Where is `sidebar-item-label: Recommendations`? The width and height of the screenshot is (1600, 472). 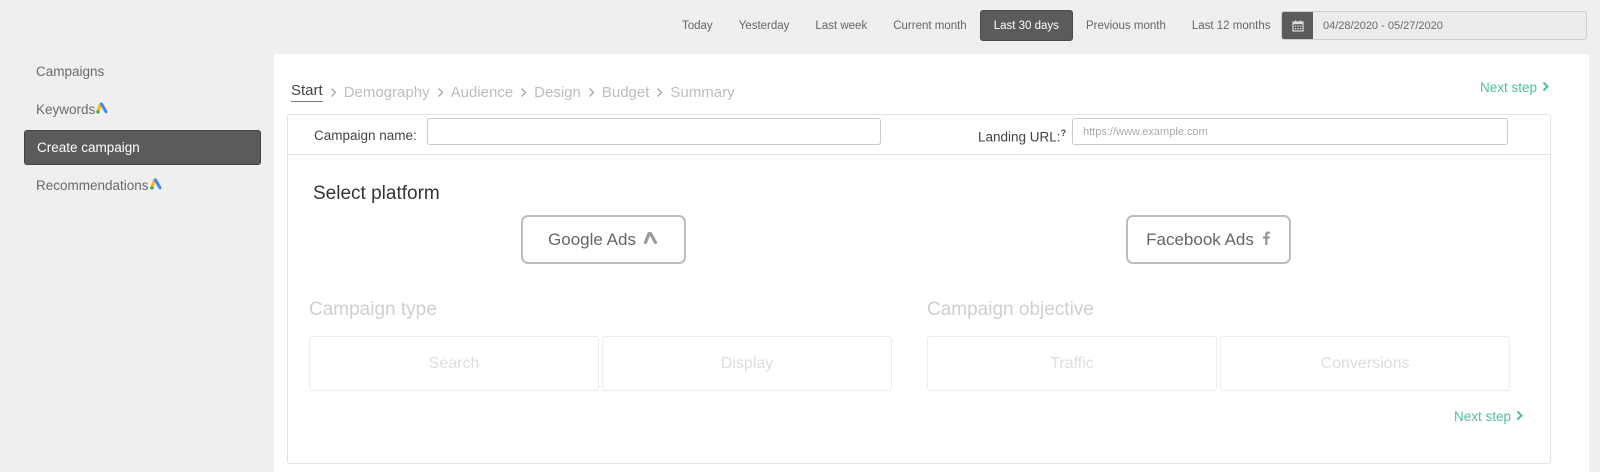 sidebar-item-label: Recommendations is located at coordinates (92, 185).